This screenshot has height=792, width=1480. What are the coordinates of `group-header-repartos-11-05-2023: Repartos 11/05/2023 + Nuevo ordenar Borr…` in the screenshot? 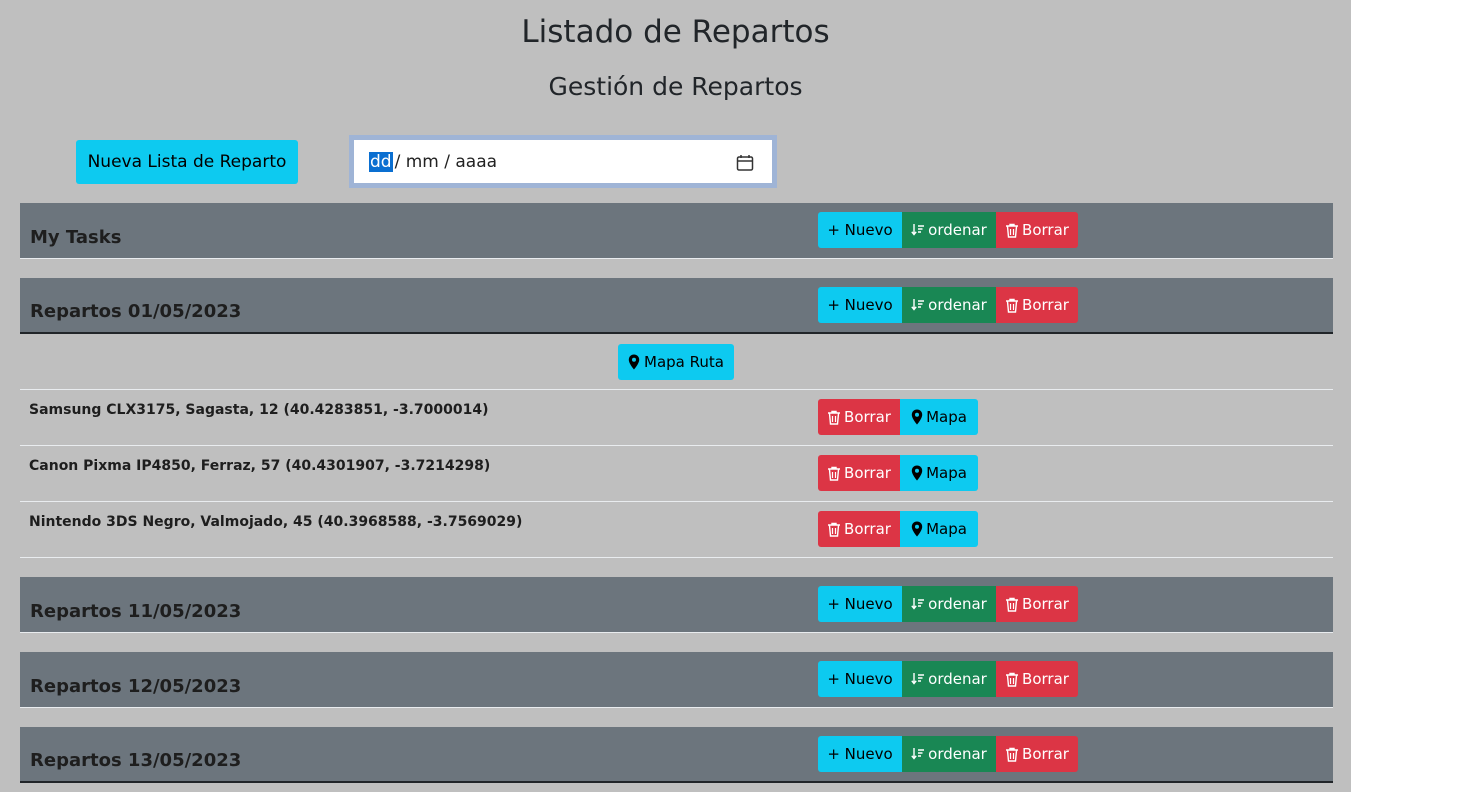 It's located at (676, 605).